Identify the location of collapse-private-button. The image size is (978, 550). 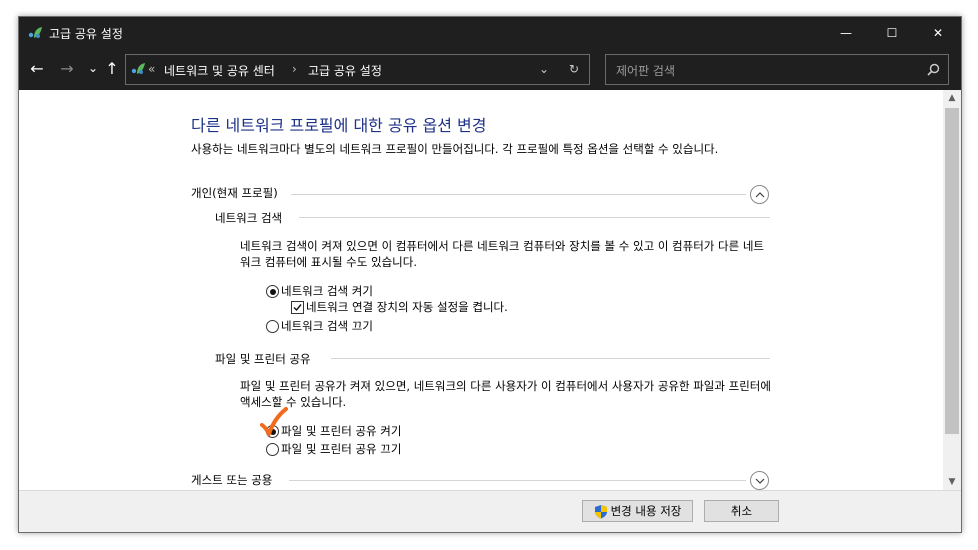
(759, 194).